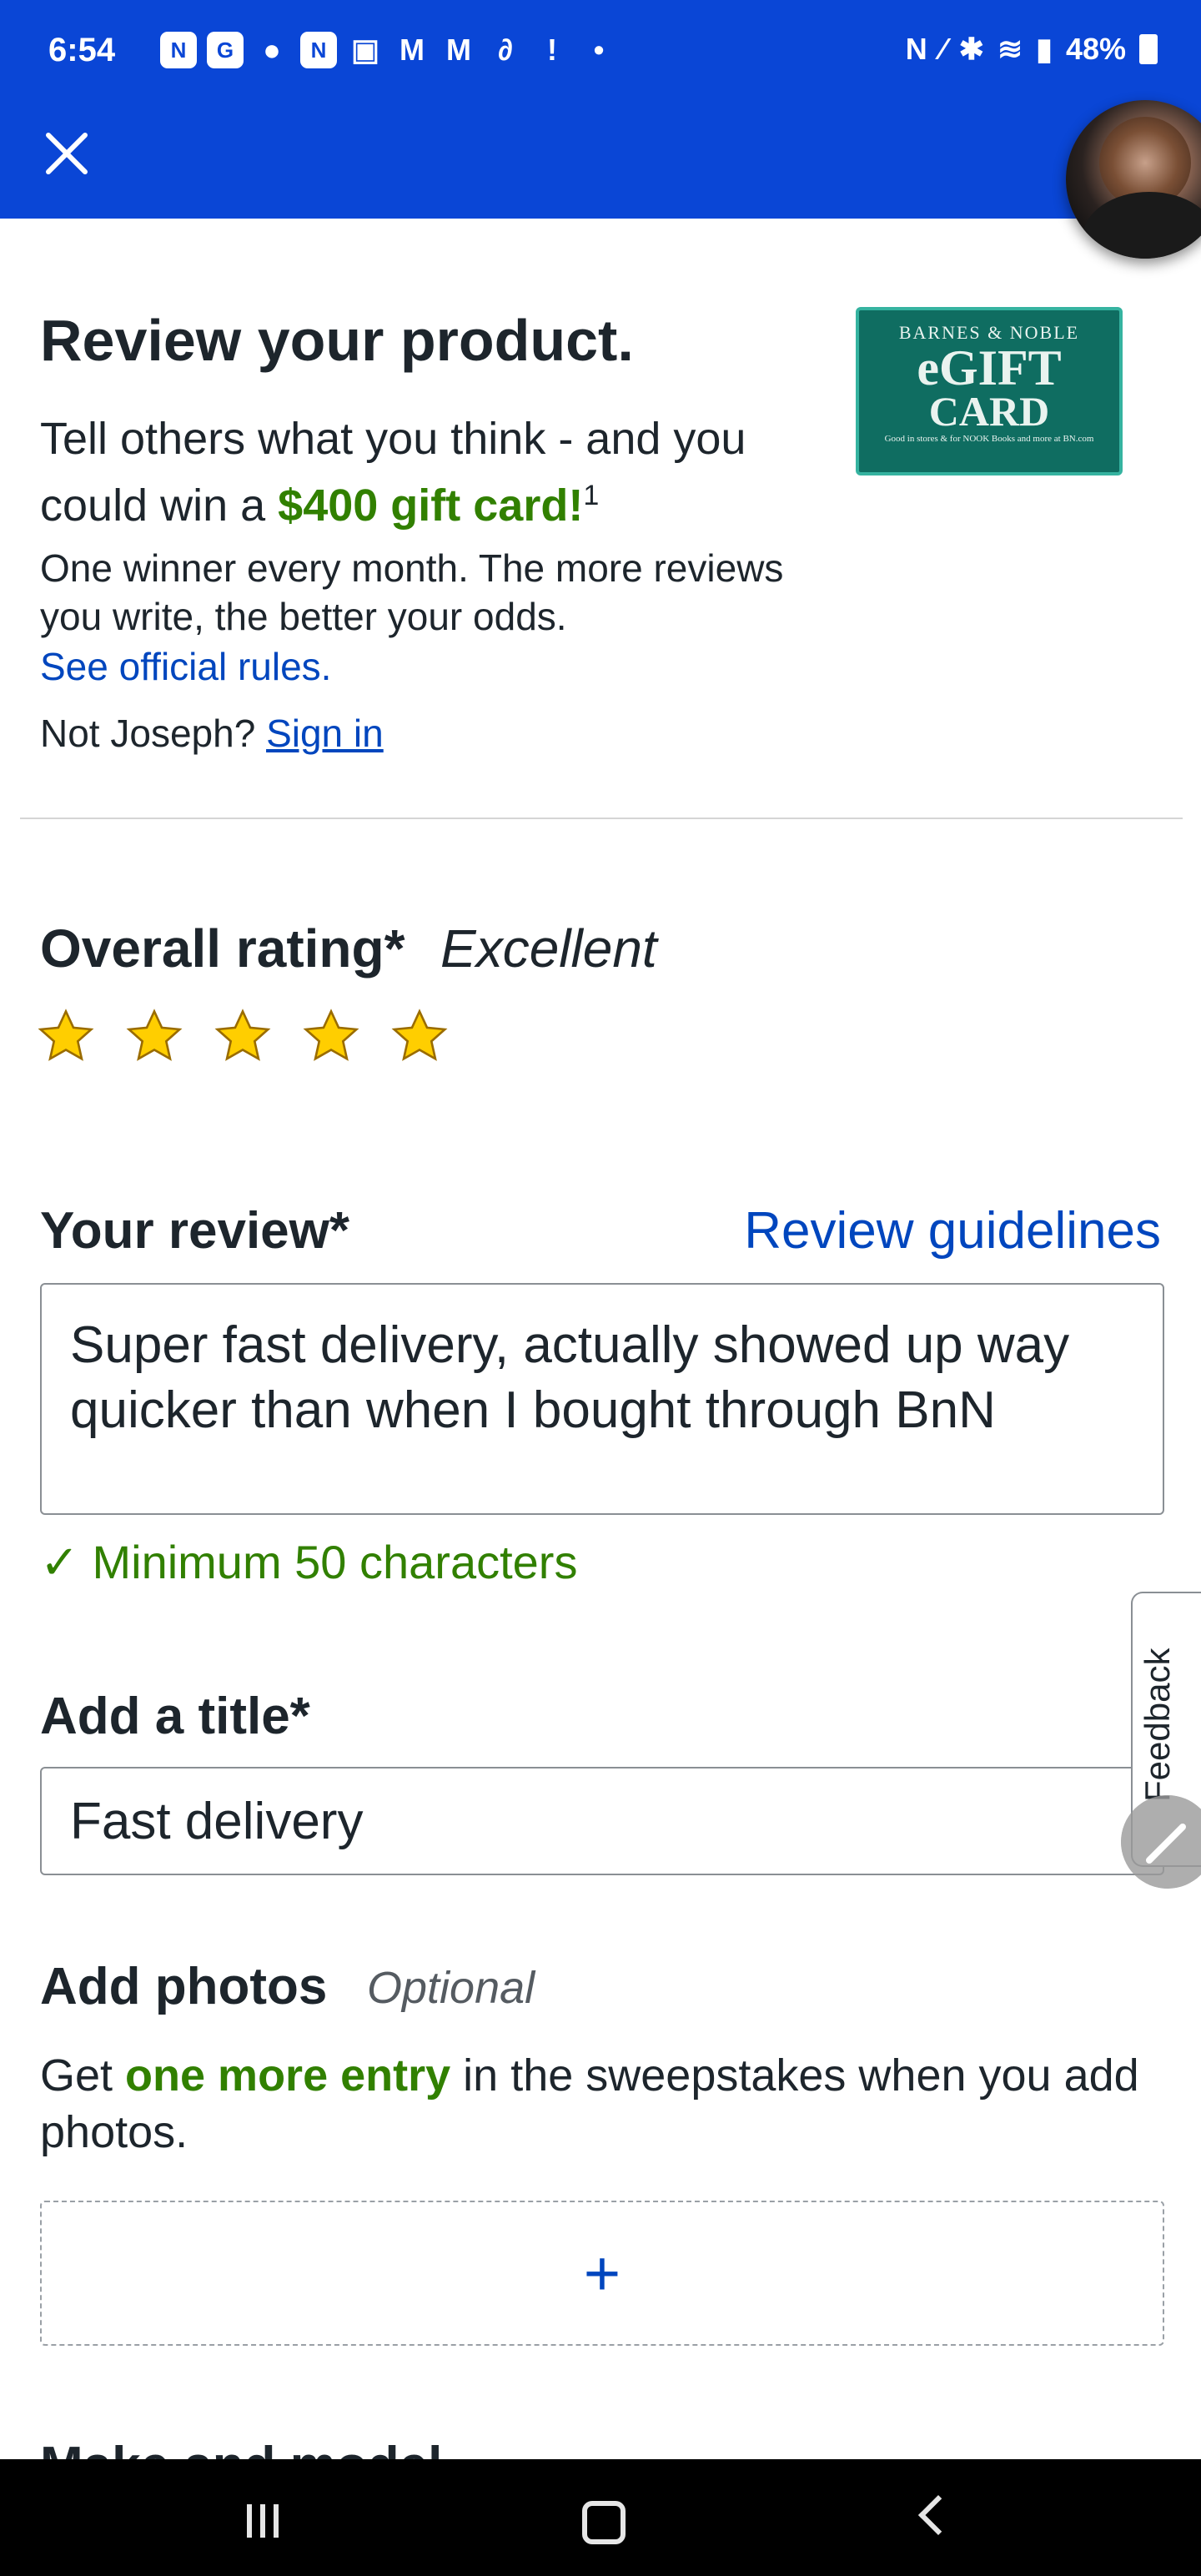  Describe the element at coordinates (179, 50) in the screenshot. I see `app-notification-icon: N` at that location.